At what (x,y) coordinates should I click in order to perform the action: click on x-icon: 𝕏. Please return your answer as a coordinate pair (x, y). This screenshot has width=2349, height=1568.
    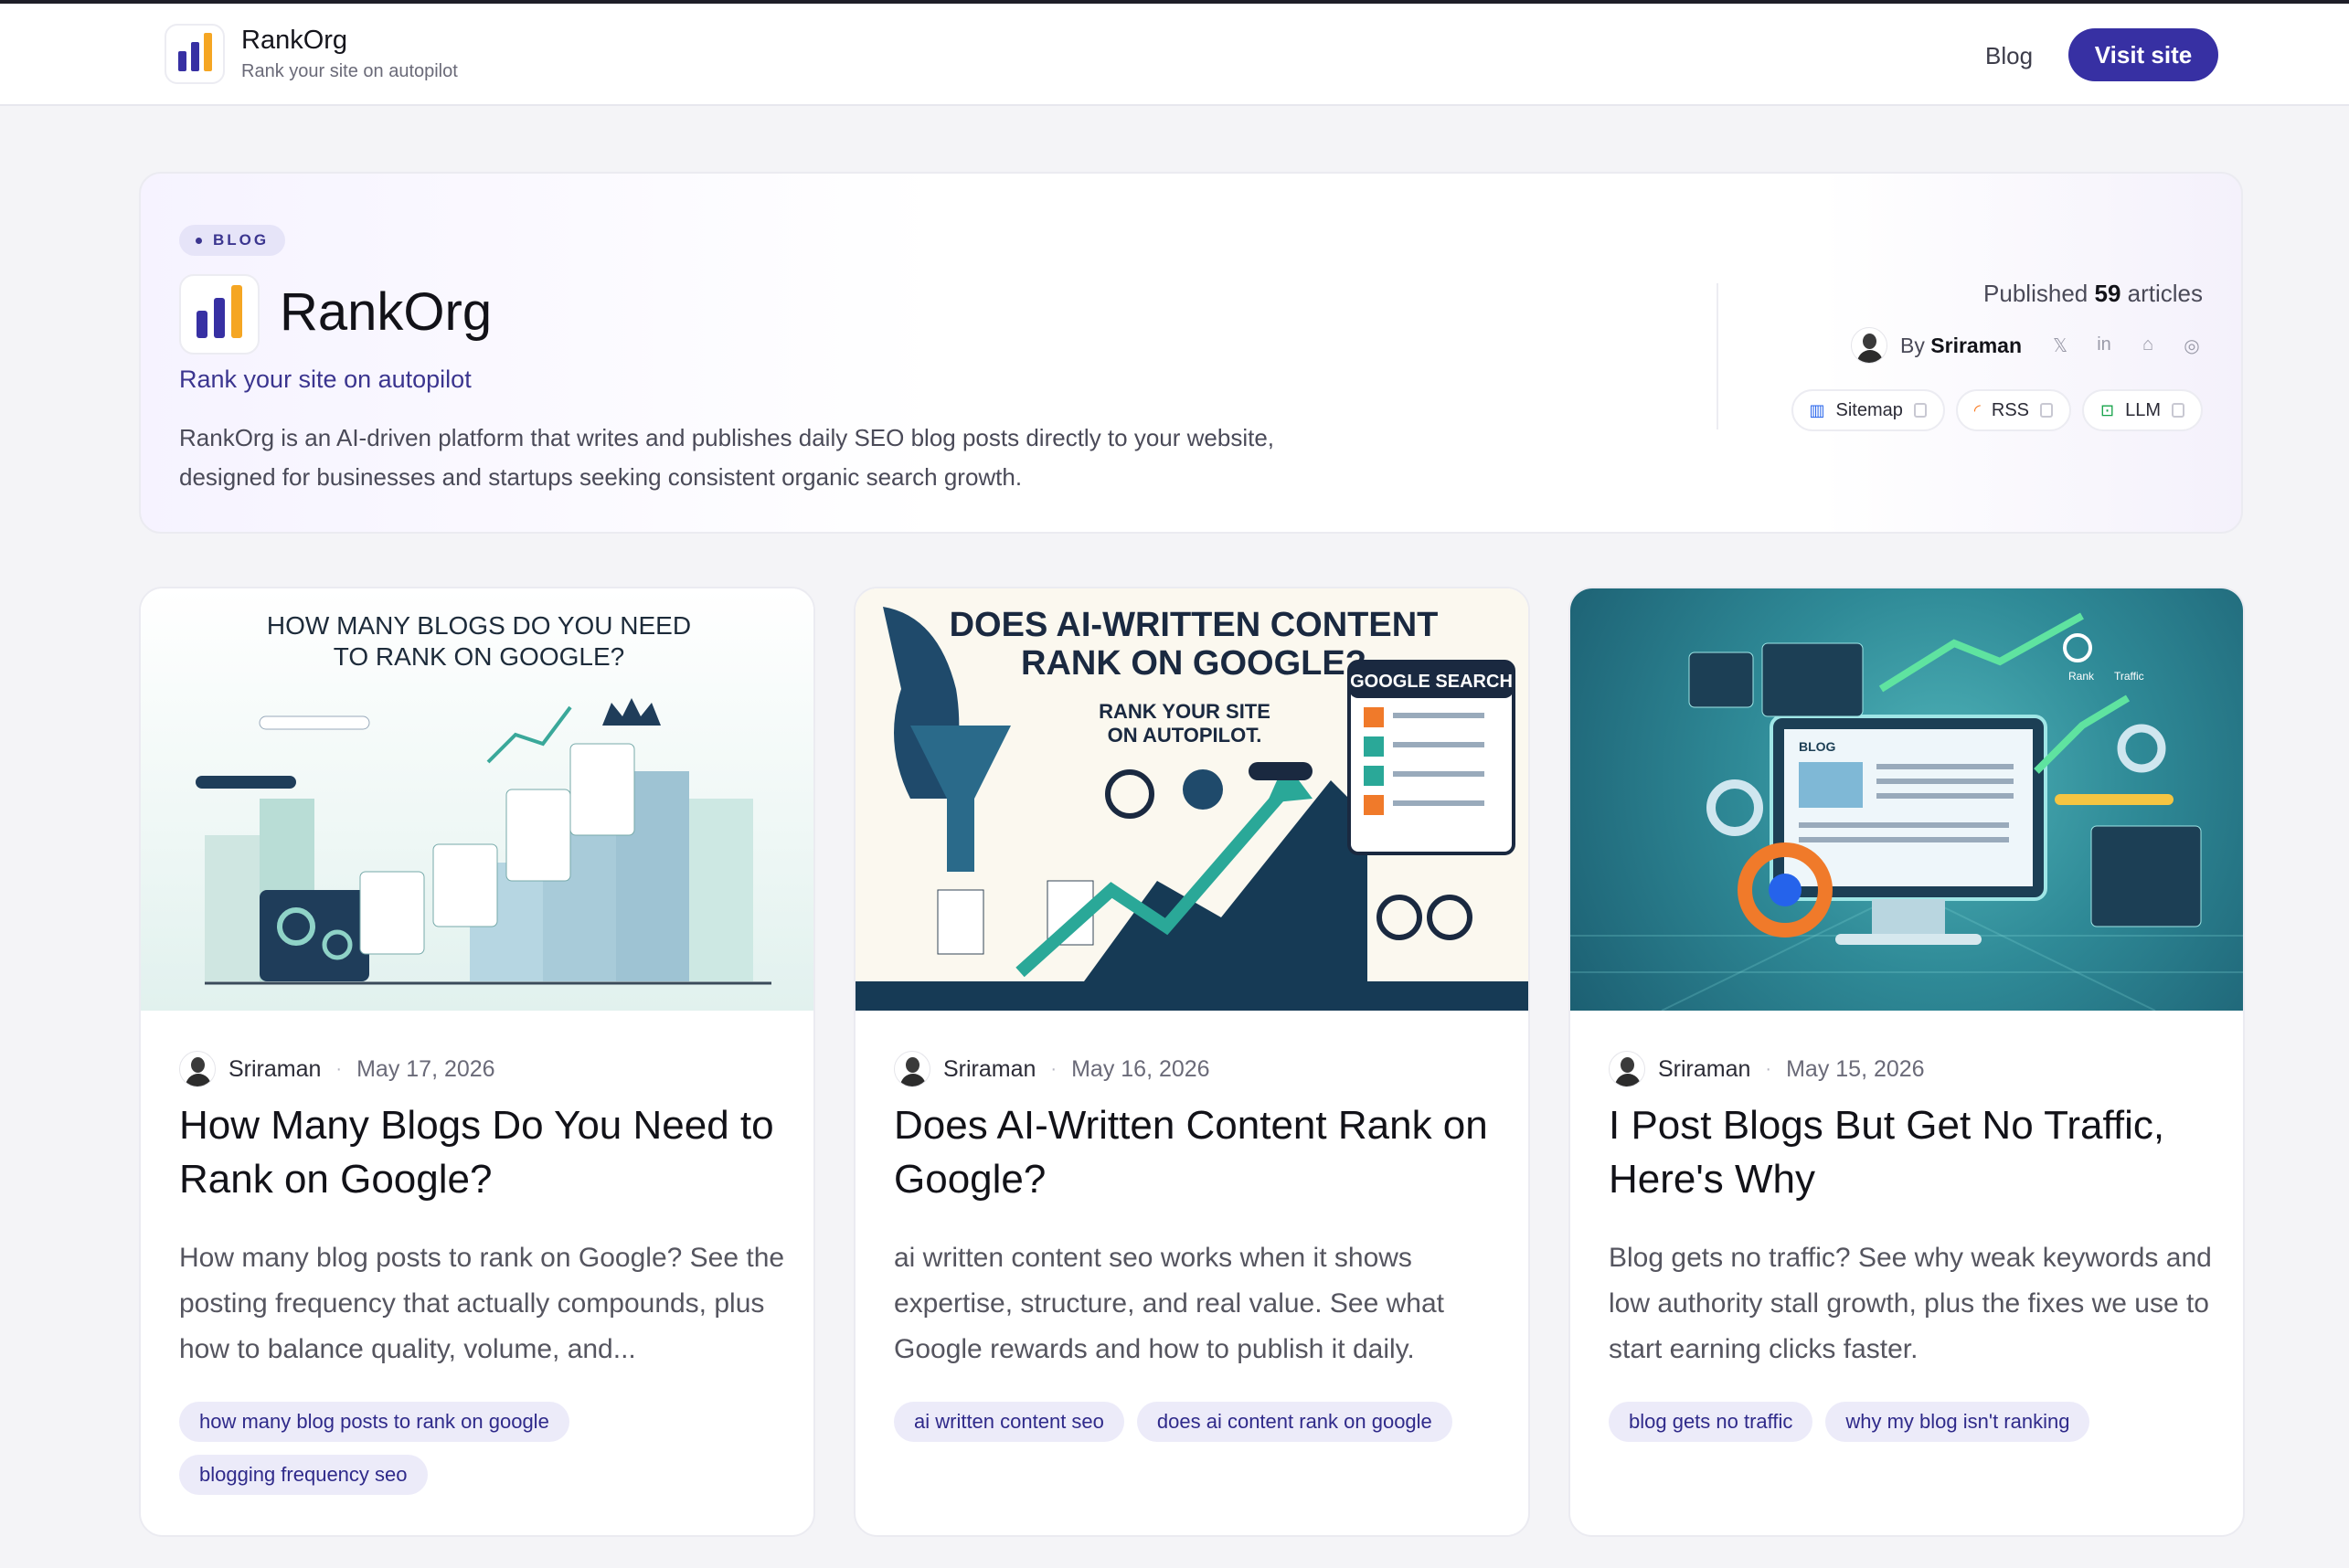
    Looking at the image, I should click on (2060, 346).